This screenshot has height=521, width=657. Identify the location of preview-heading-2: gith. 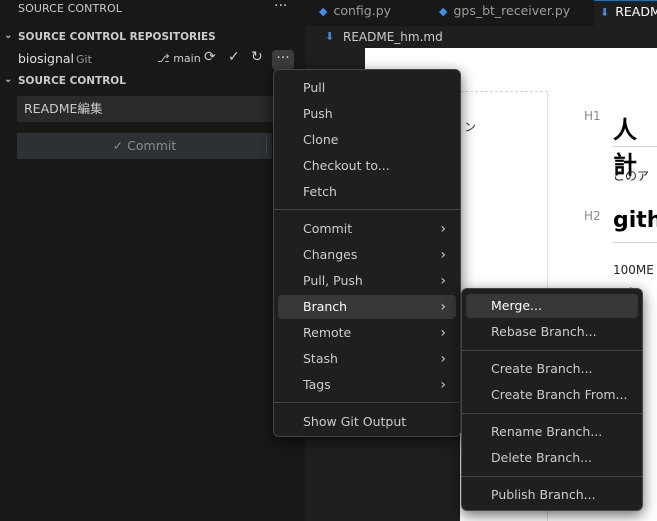
(635, 220).